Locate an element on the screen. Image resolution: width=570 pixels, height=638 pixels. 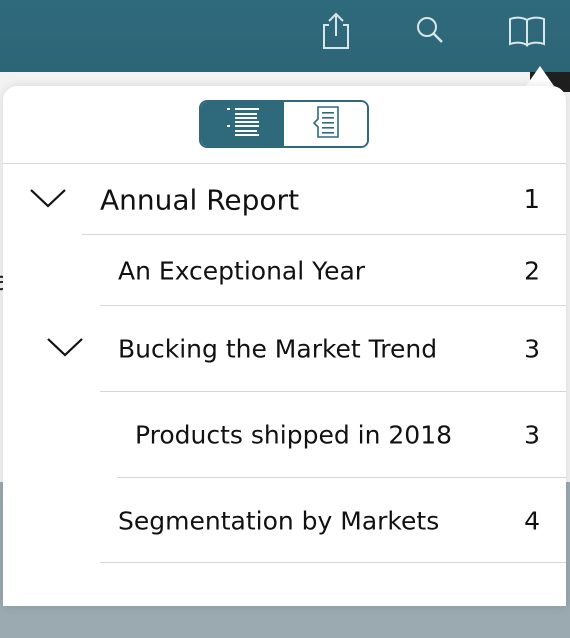
toc-item-bucking-the-market-trend: Bucking the Market Trend 3 is located at coordinates (284, 349).